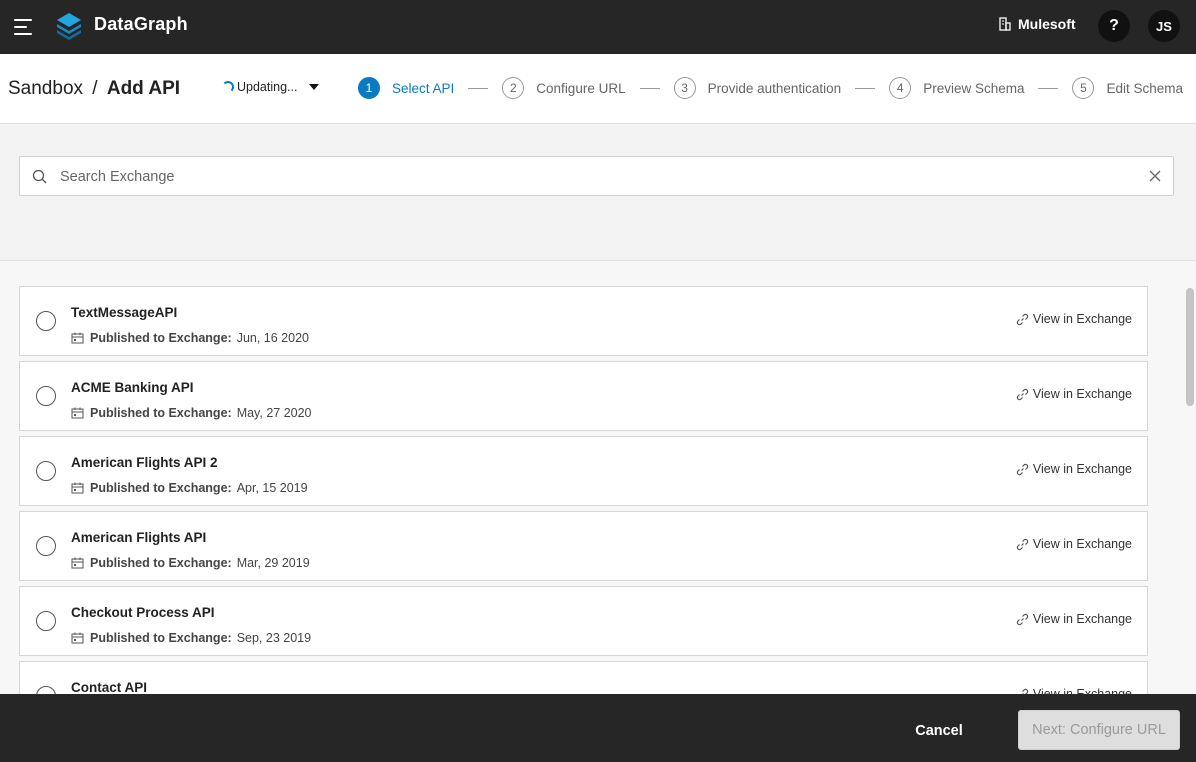 This screenshot has height=762, width=1196. I want to click on step-configure-url: 2 Configure URL, so click(564, 88).